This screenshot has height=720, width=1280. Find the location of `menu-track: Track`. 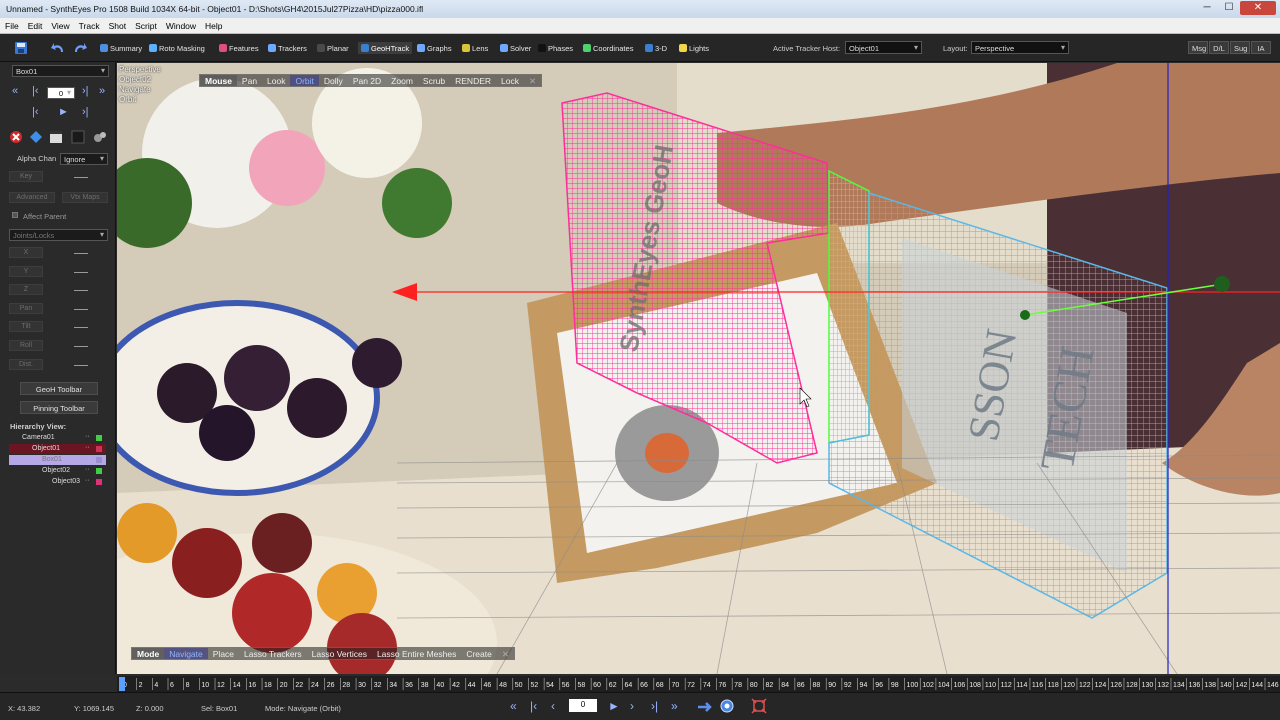

menu-track: Track is located at coordinates (89, 24).